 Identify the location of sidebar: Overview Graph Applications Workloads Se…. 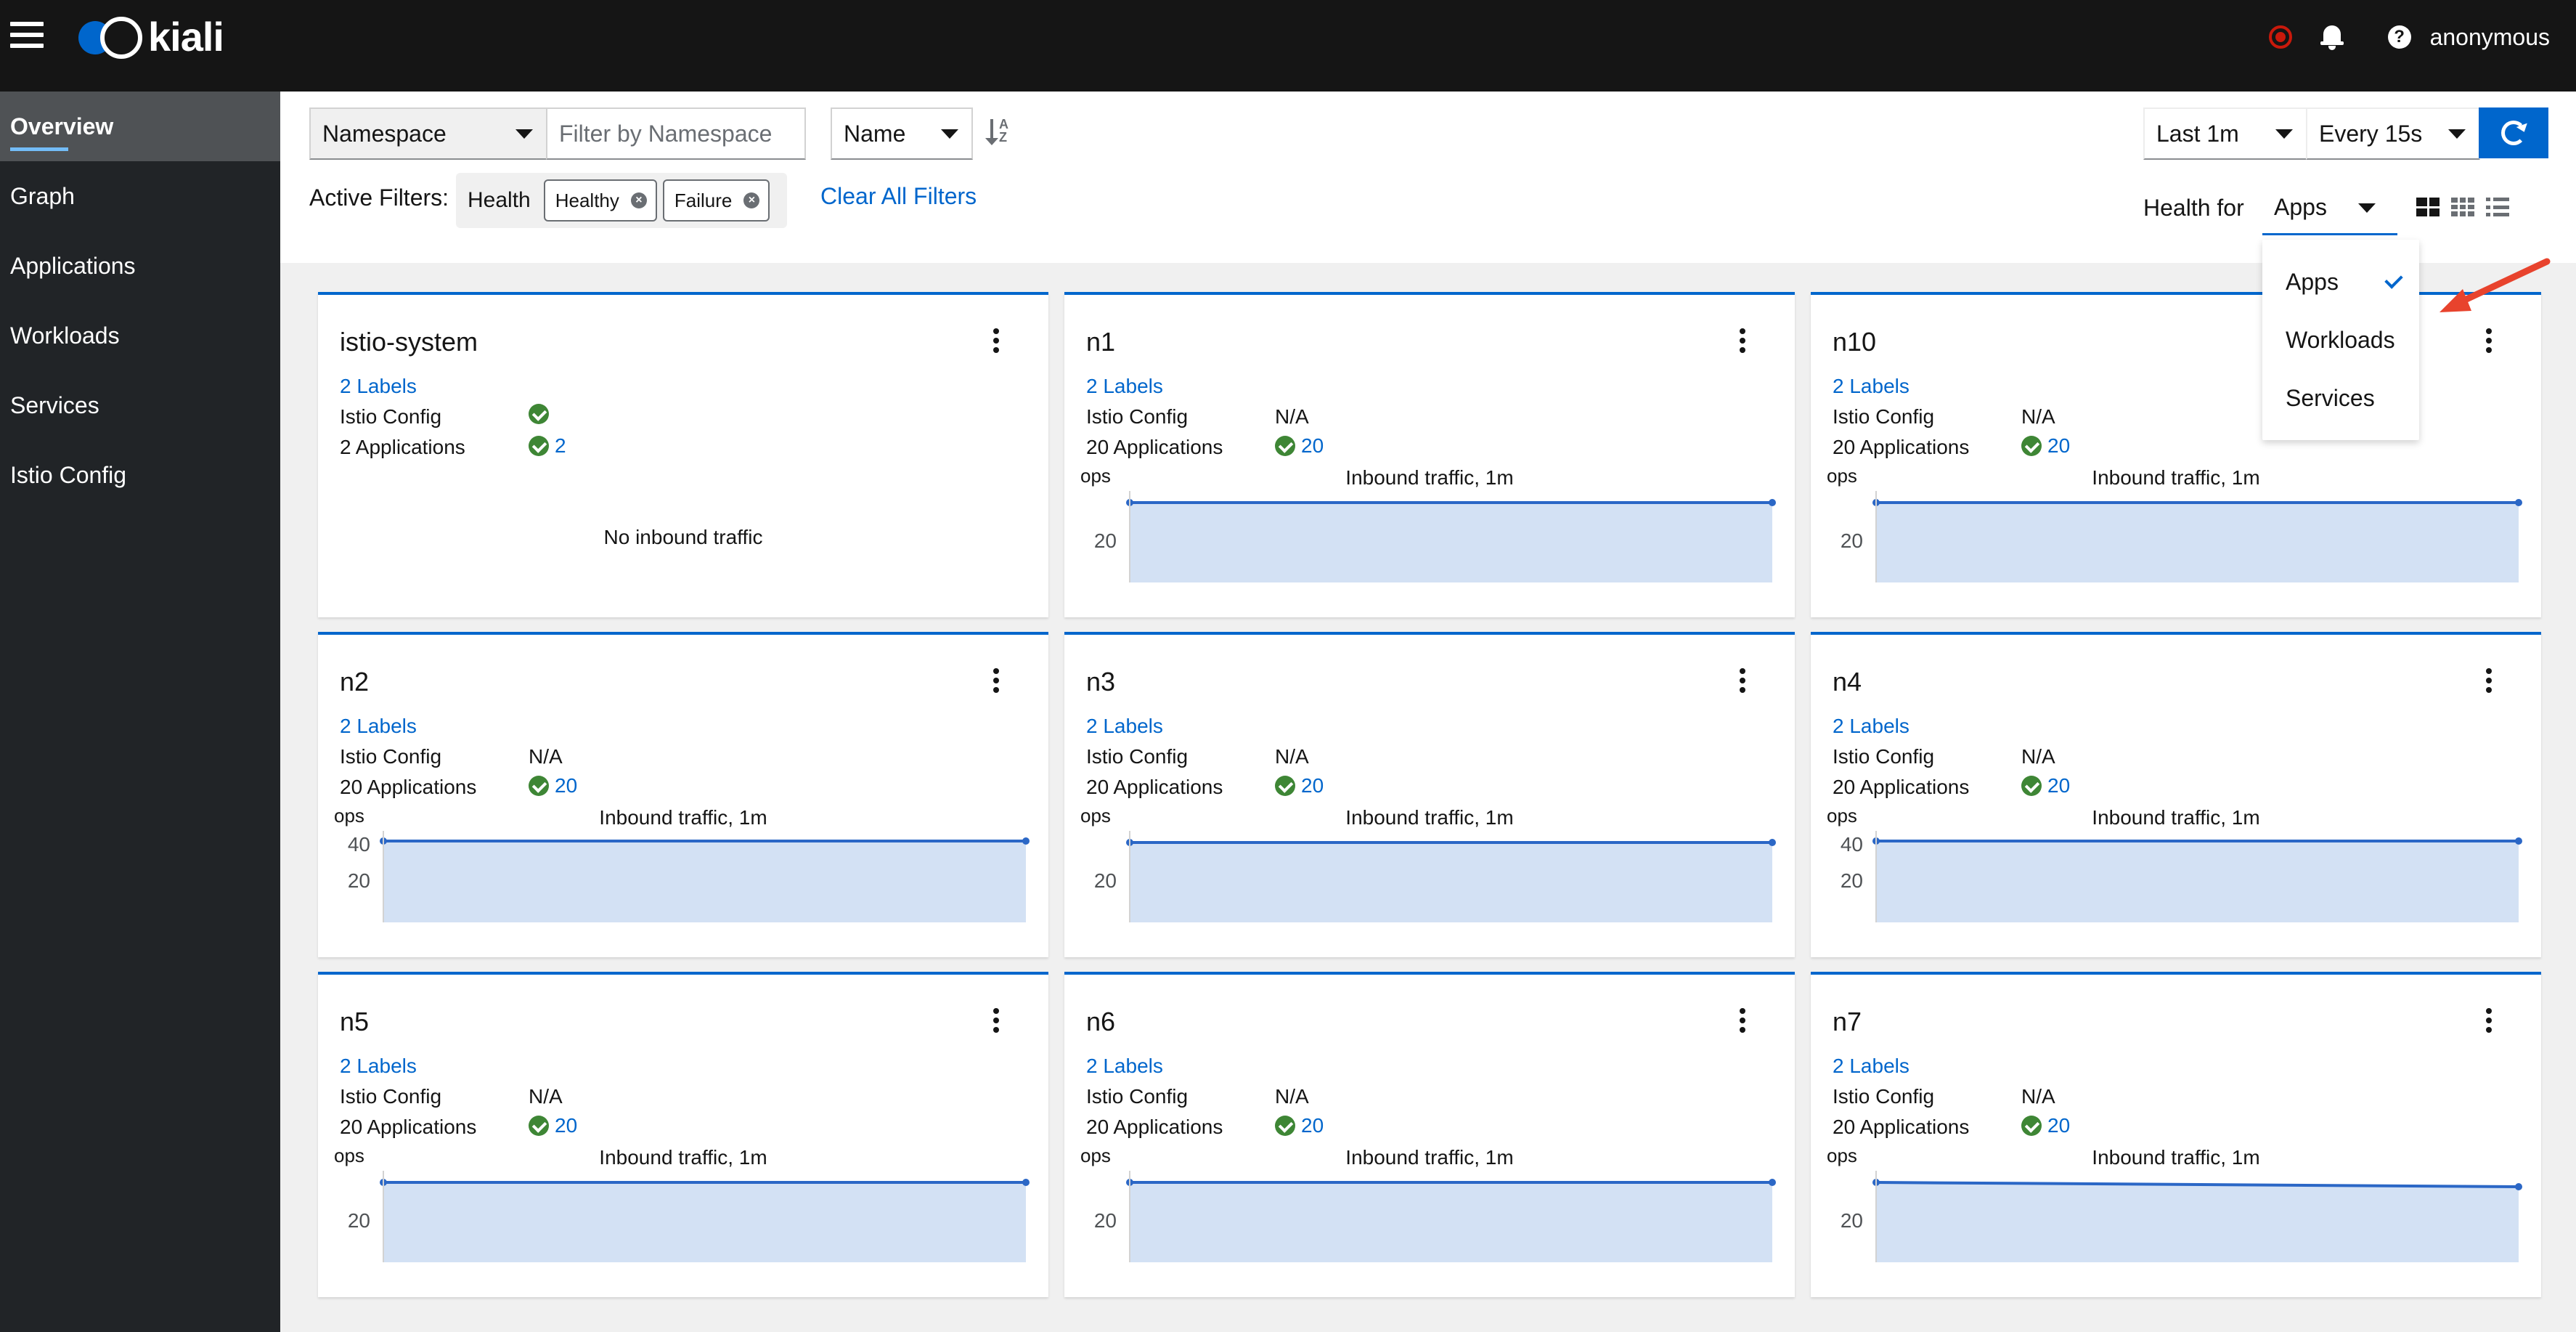
(140, 712).